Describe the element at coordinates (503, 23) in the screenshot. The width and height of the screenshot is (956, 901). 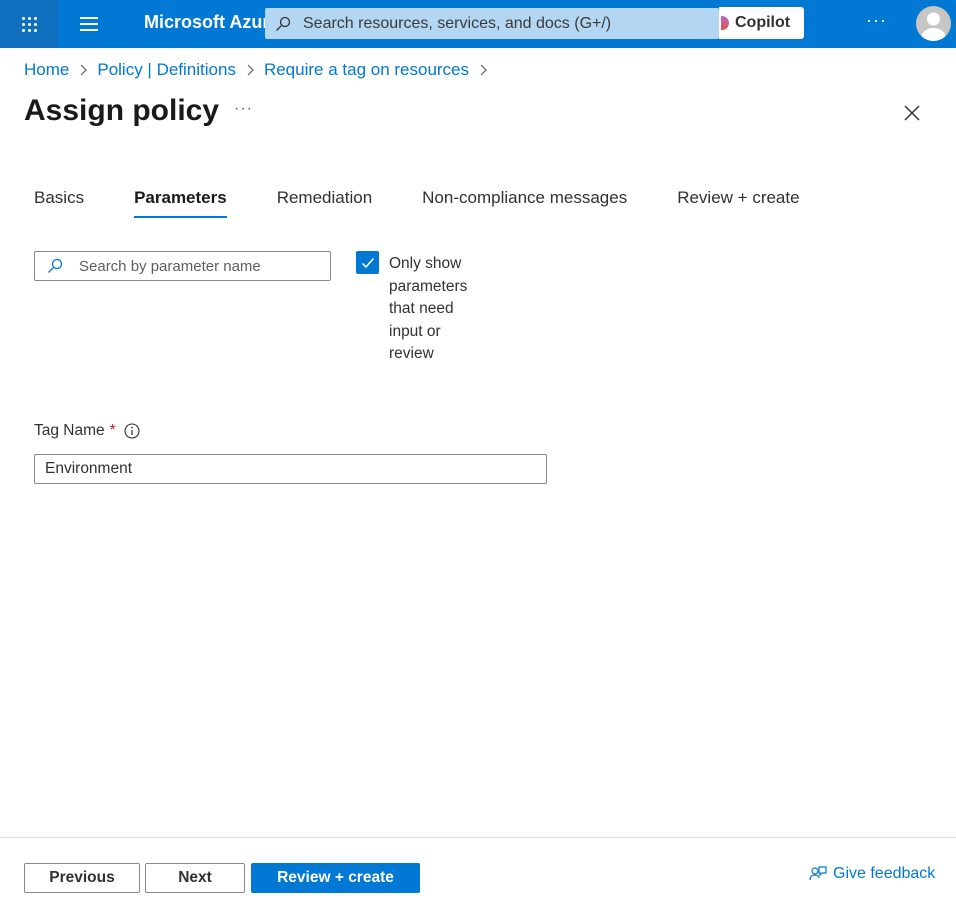
I see `global-search-input` at that location.